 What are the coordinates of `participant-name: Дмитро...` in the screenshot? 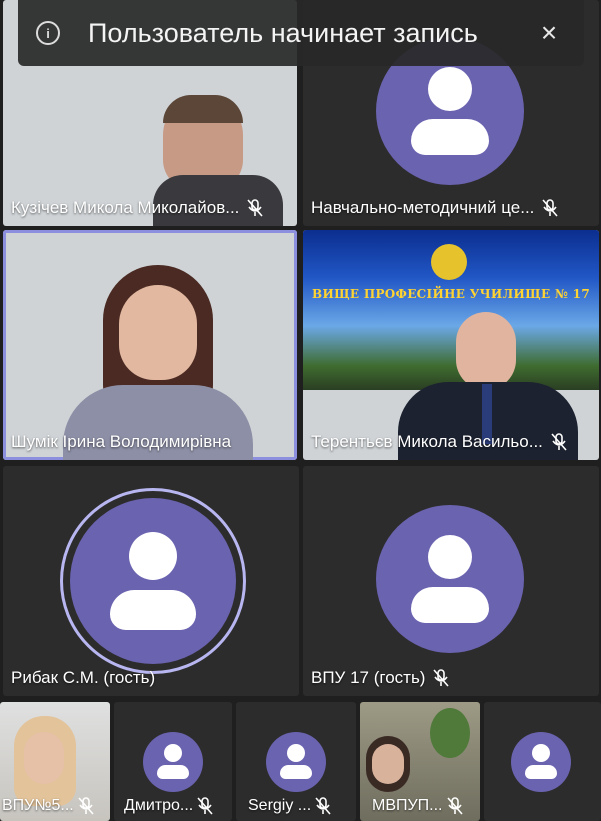 It's located at (168, 806).